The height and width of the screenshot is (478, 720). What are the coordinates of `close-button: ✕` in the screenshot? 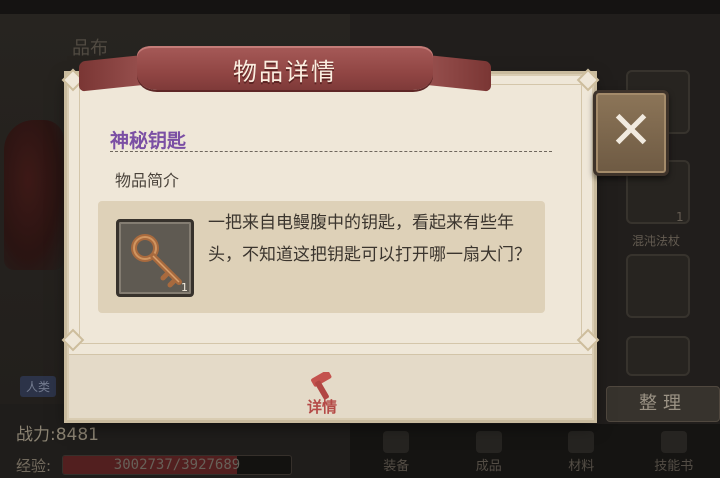 It's located at (631, 133).